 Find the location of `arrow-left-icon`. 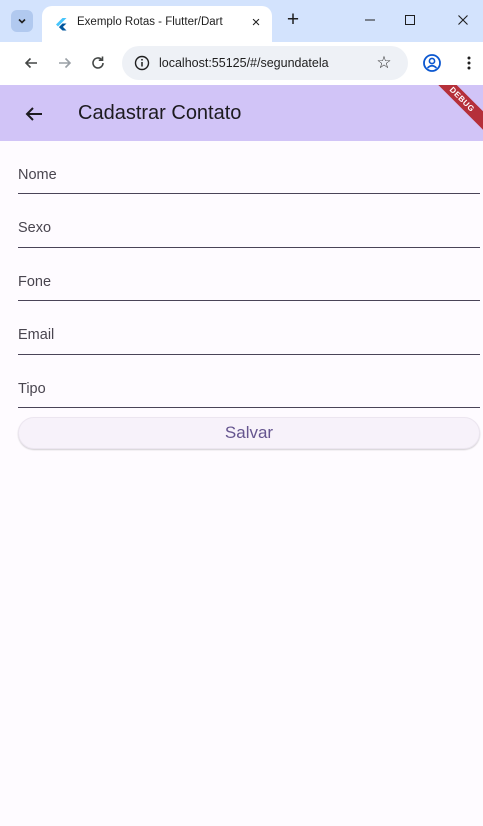

arrow-left-icon is located at coordinates (30, 63).